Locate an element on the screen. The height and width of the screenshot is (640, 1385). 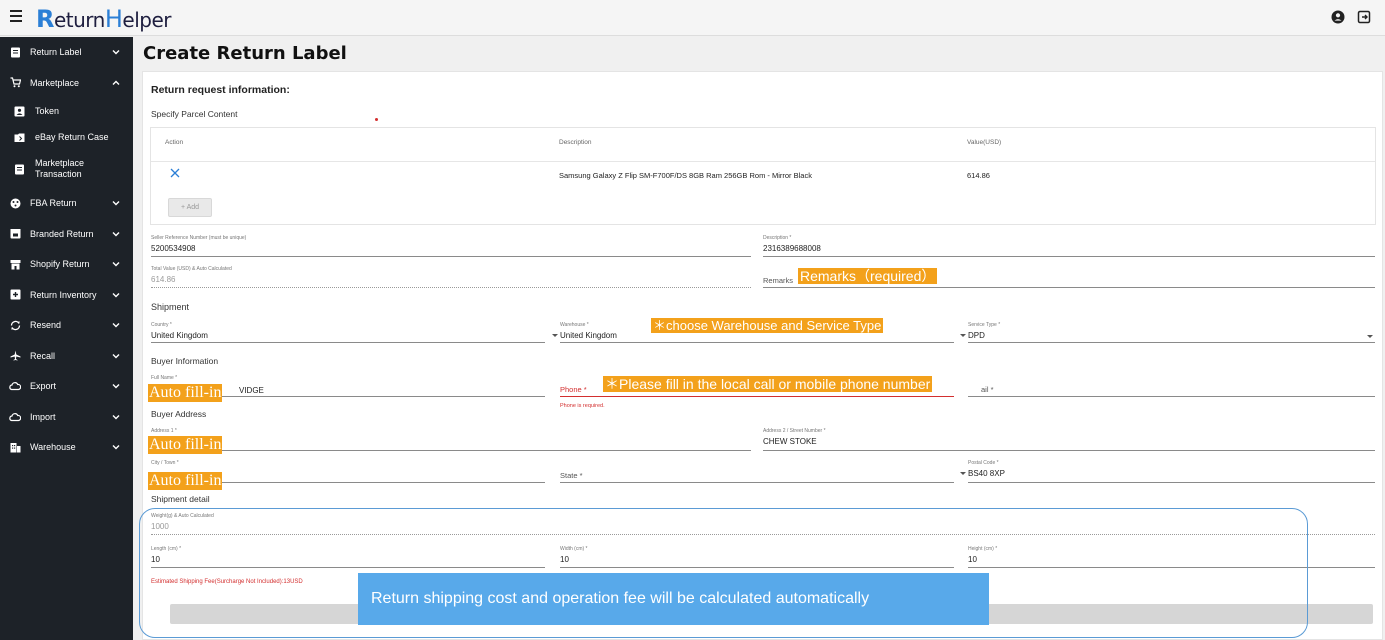
shipment-detail-title: Shipment detail is located at coordinates (180, 499).